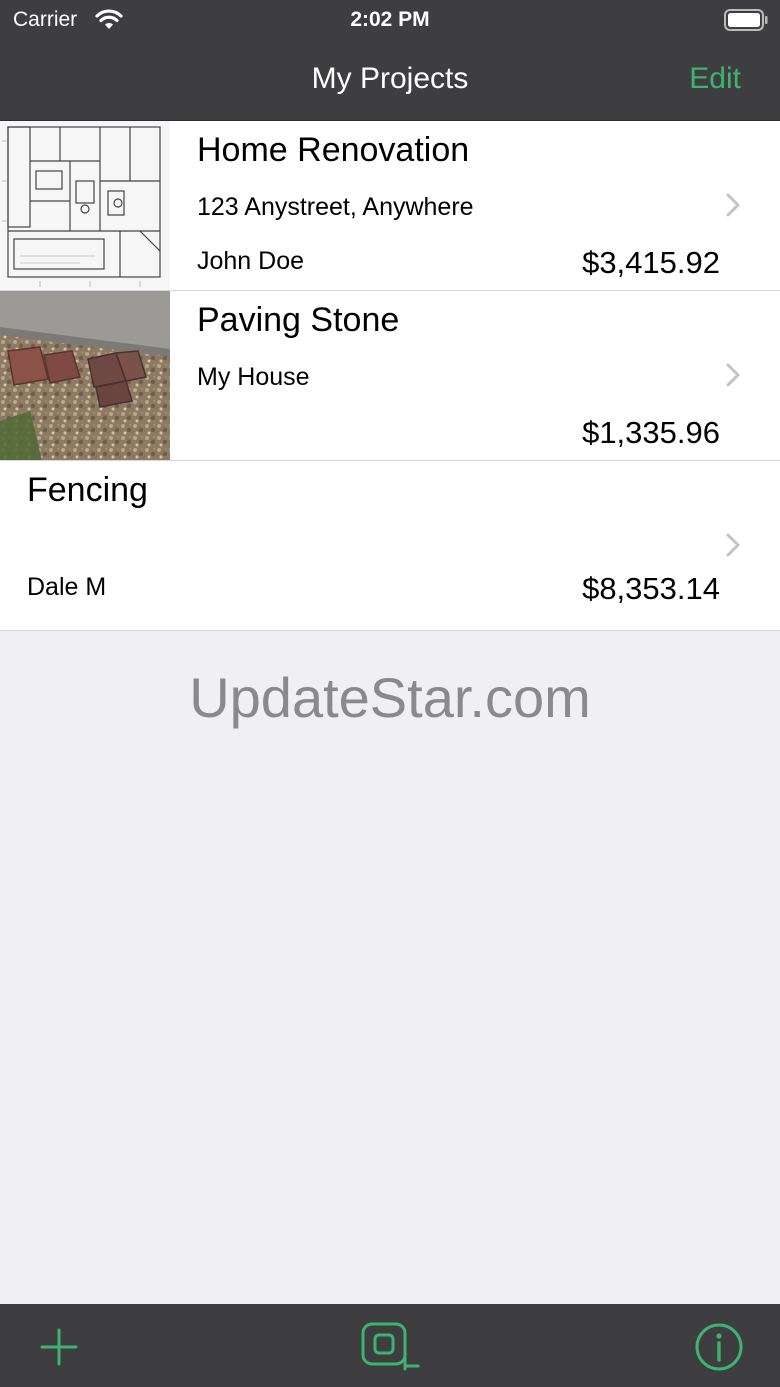 The height and width of the screenshot is (1387, 780). I want to click on bottom-toolbar, so click(390, 1345).